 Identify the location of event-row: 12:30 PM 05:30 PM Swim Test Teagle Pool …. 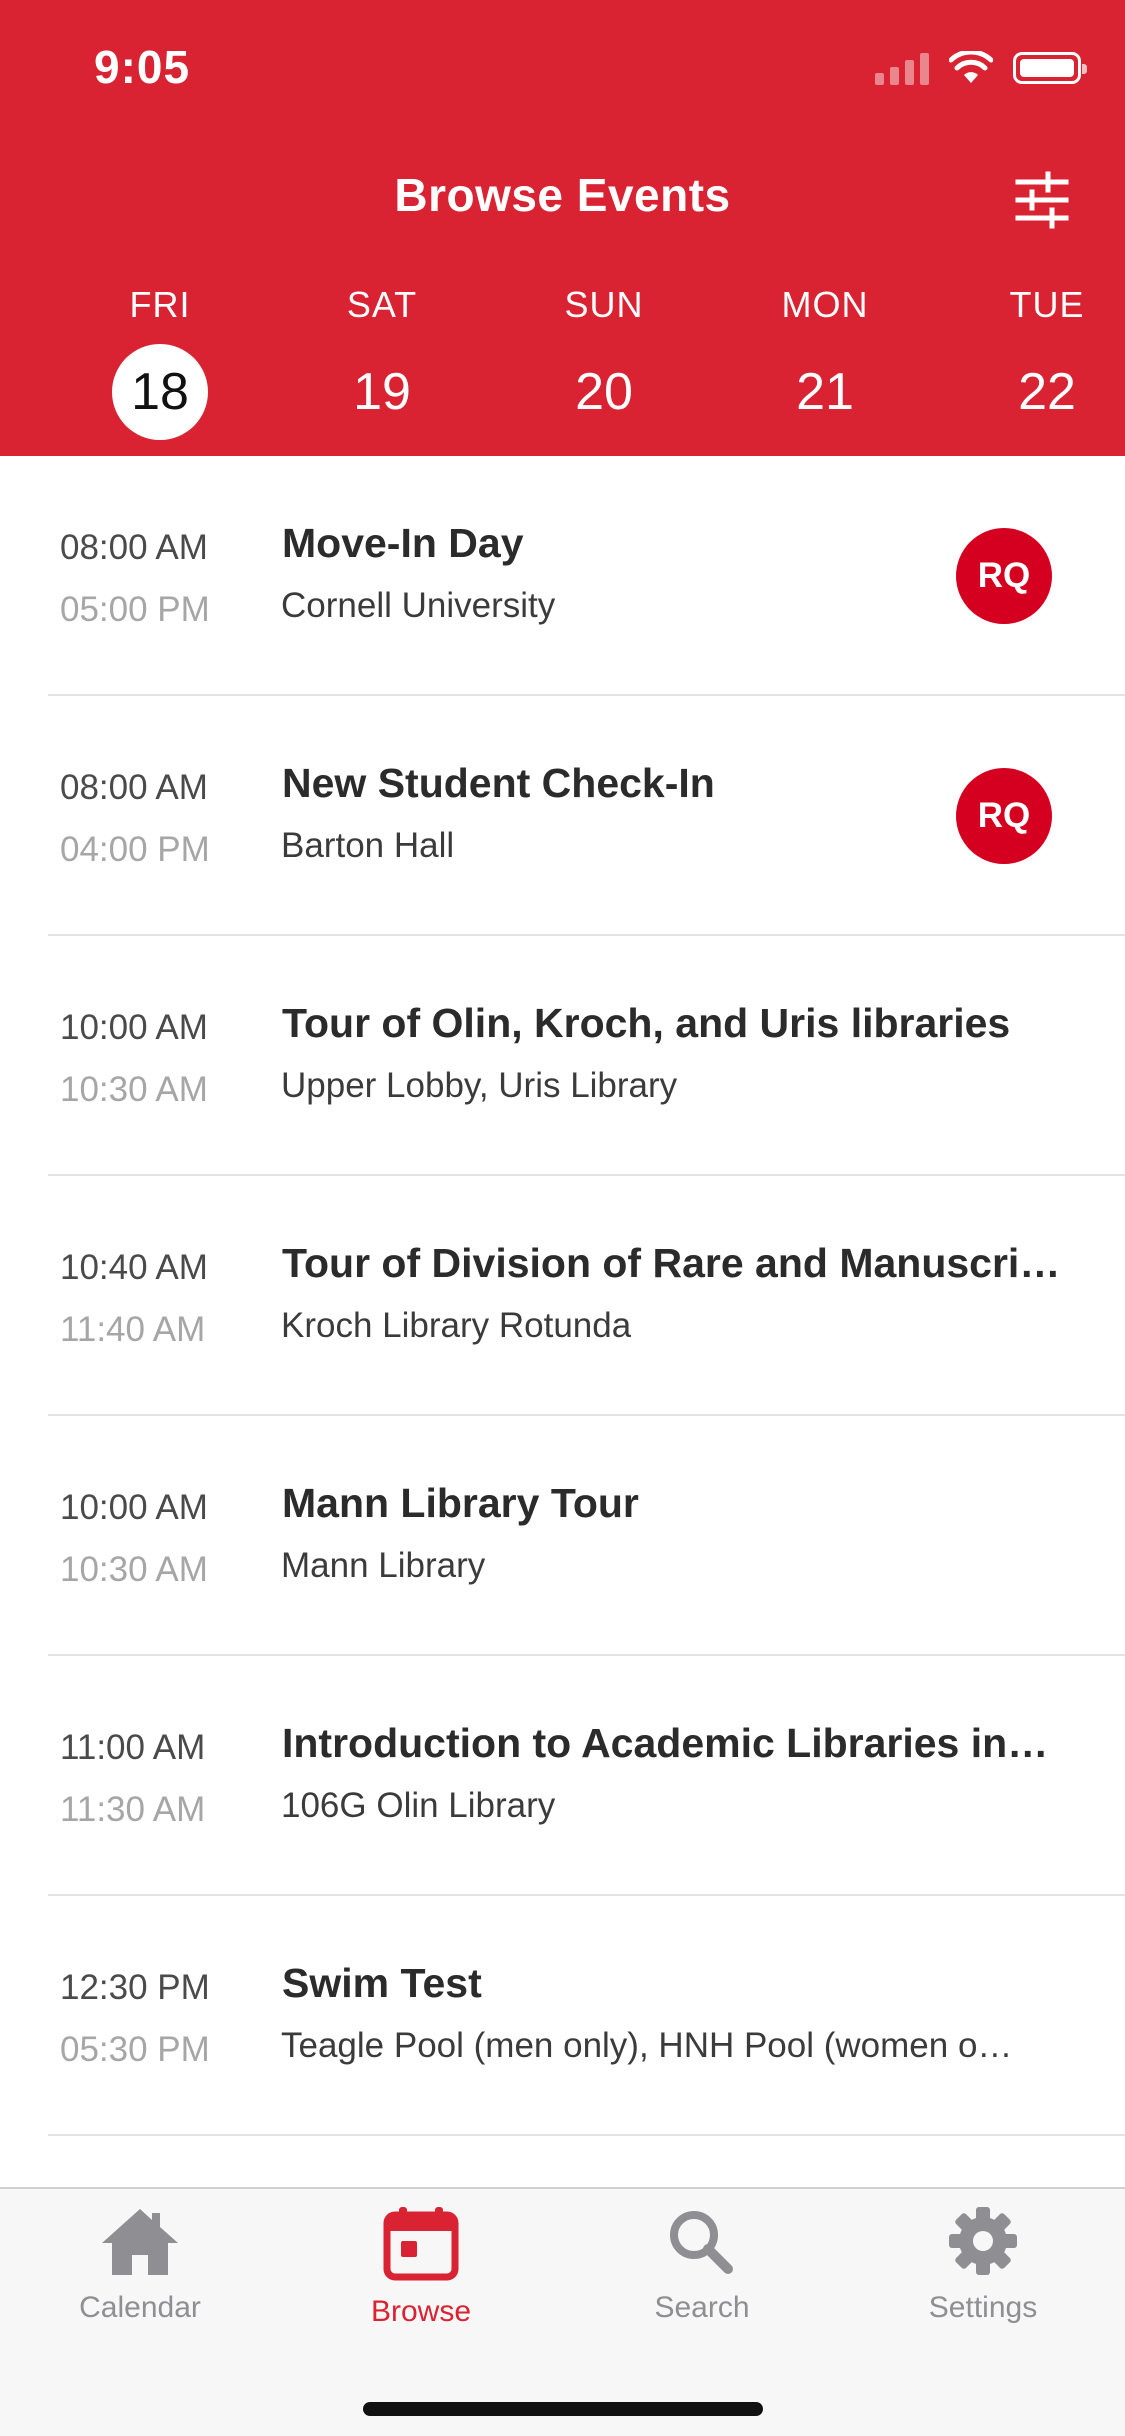
(562, 2016).